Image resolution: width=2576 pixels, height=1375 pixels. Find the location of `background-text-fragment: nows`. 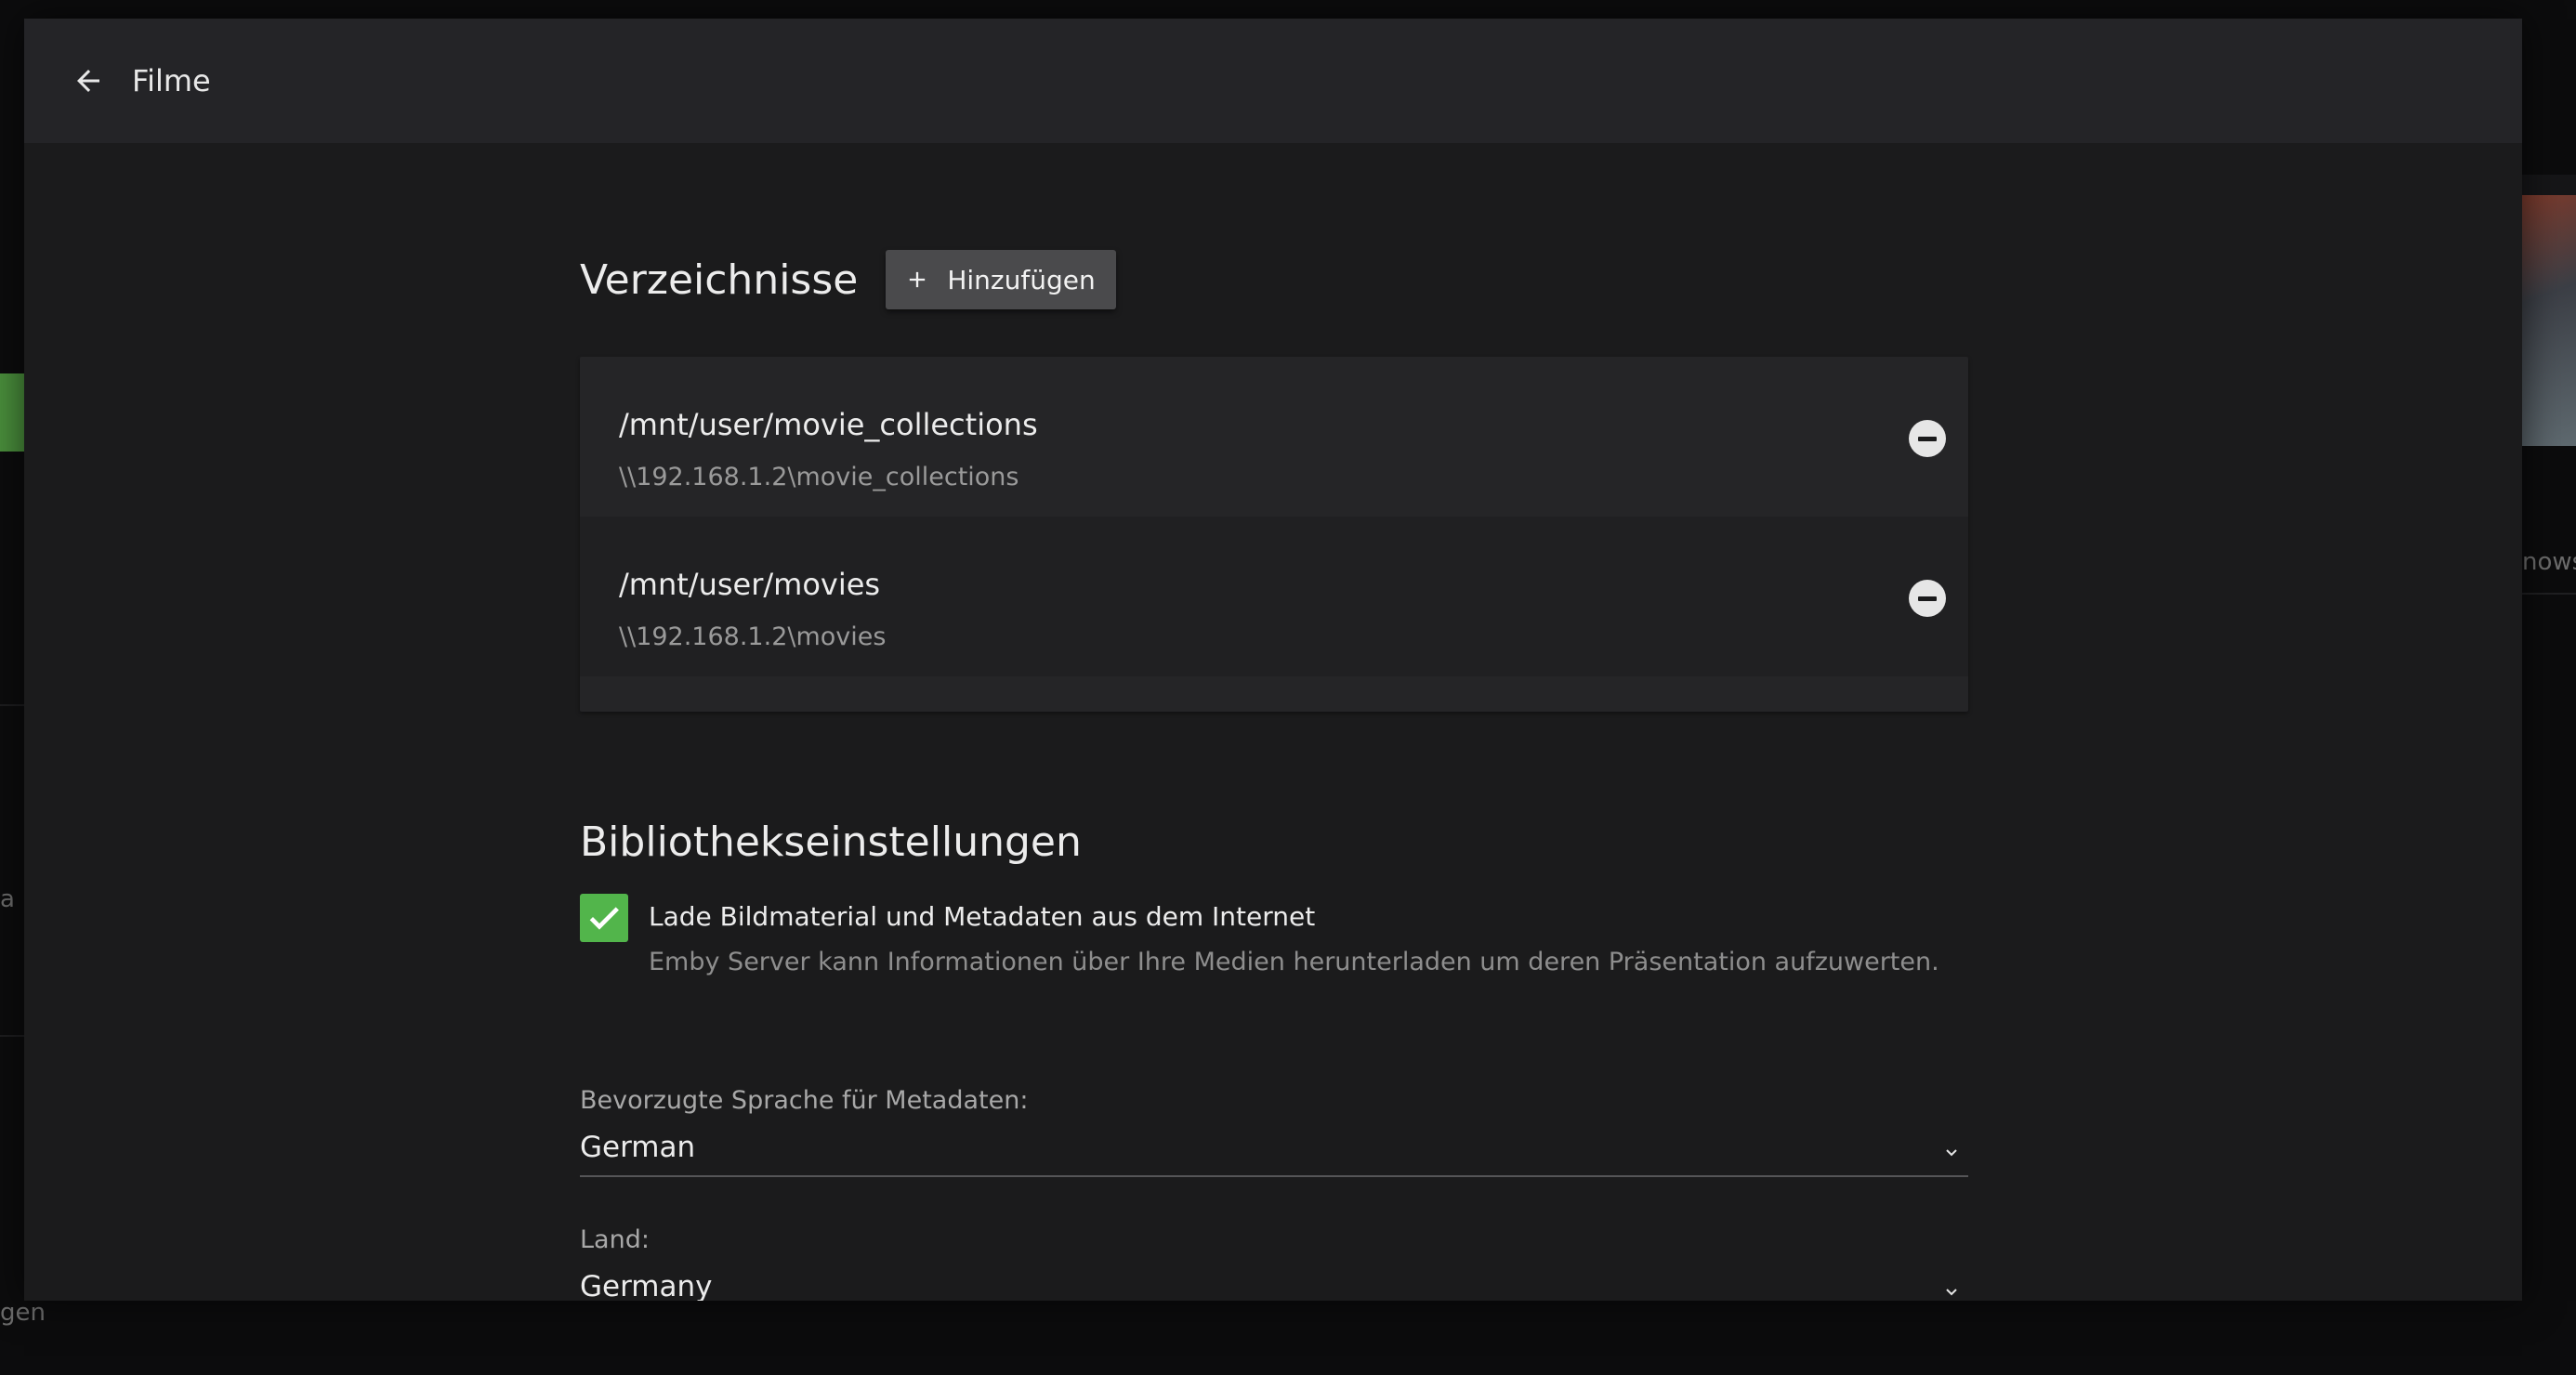

background-text-fragment: nows is located at coordinates (2549, 562).